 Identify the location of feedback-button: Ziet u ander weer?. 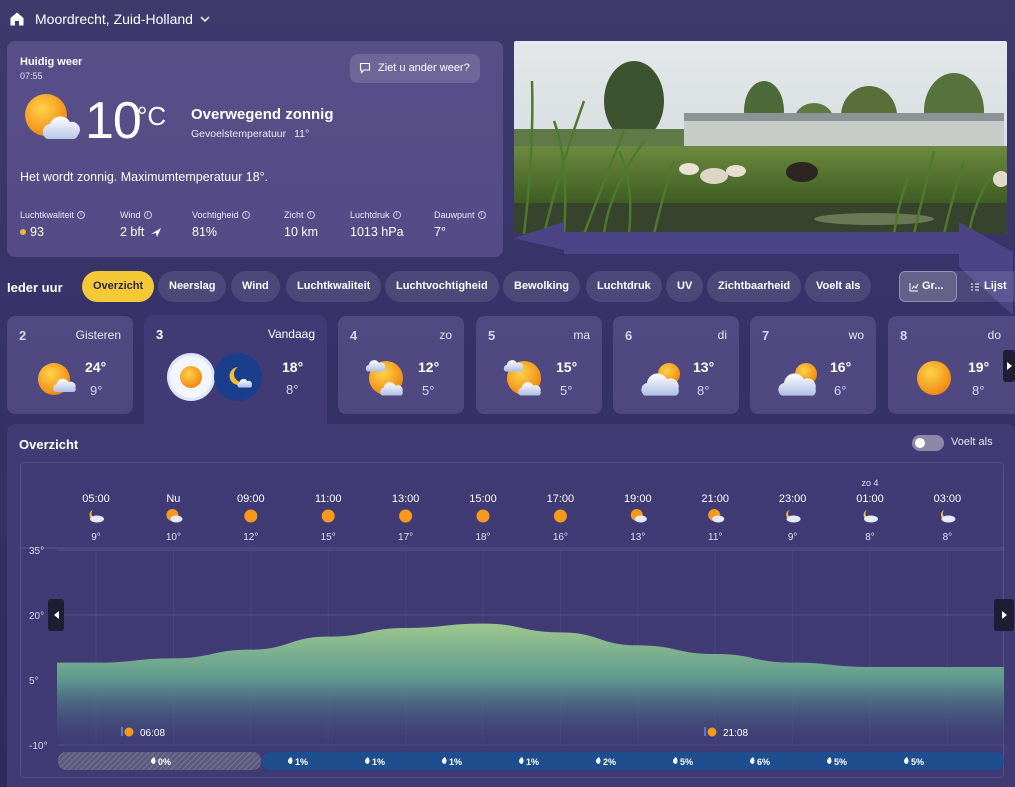
(415, 68).